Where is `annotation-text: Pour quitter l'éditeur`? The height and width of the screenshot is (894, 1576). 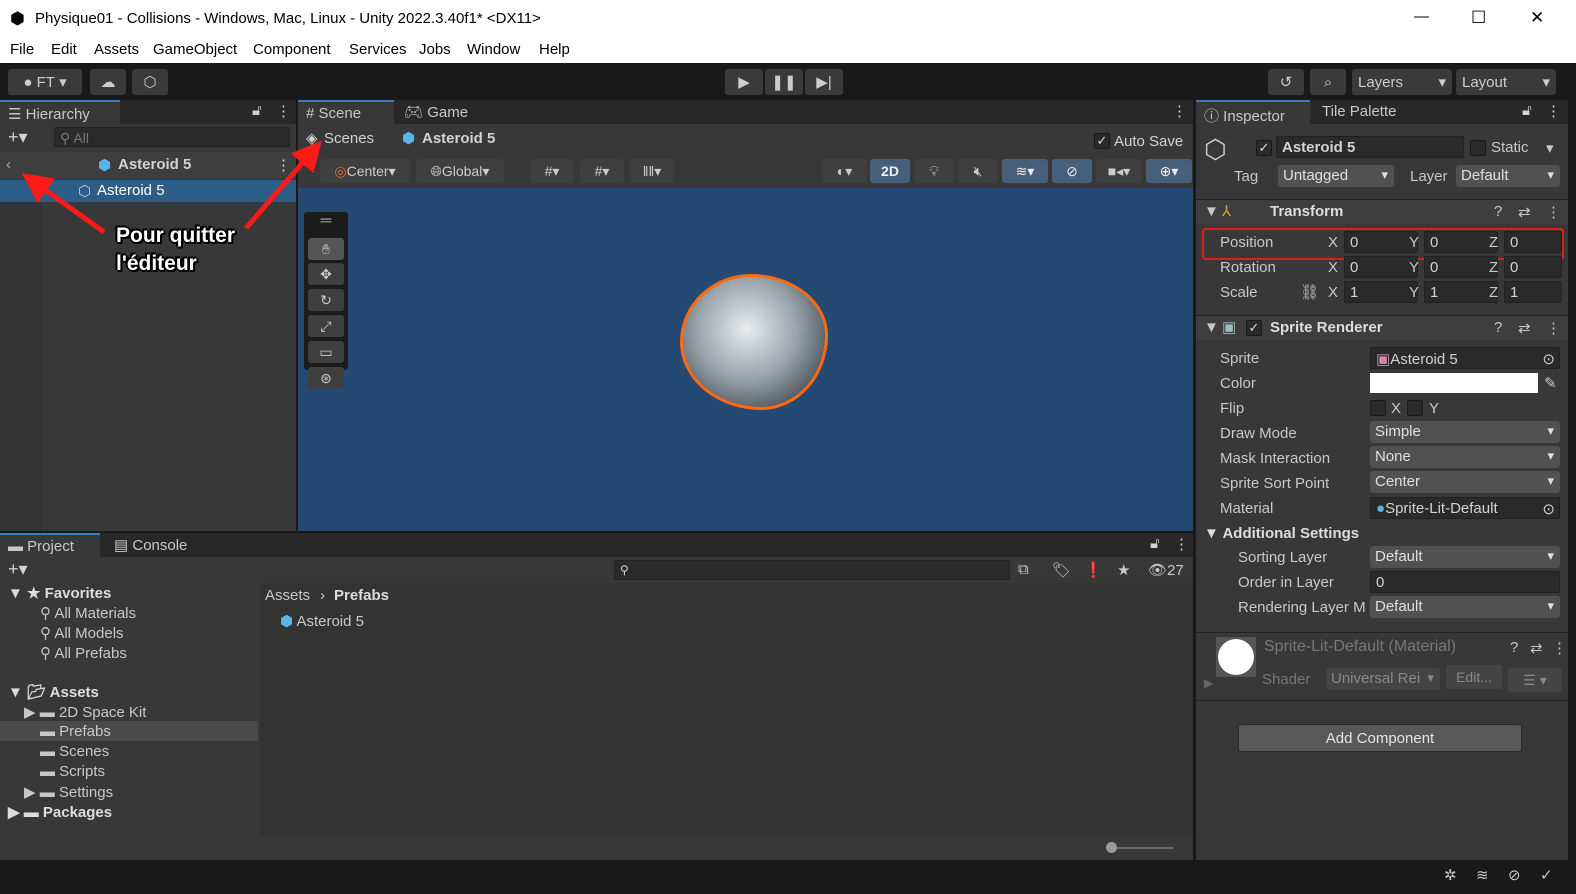 annotation-text: Pour quitter l'éditeur is located at coordinates (175, 249).